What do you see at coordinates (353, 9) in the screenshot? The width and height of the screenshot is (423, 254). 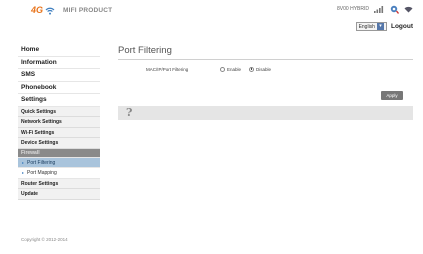 I see `network-status-text: 8V00 HYBRID` at bounding box center [353, 9].